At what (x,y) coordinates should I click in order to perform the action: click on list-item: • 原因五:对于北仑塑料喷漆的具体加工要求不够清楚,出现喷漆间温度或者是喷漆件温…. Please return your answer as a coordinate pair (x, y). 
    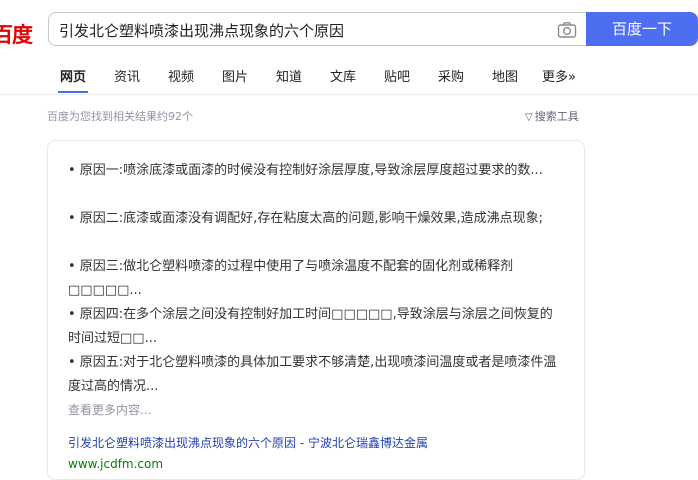
    Looking at the image, I should click on (312, 374).